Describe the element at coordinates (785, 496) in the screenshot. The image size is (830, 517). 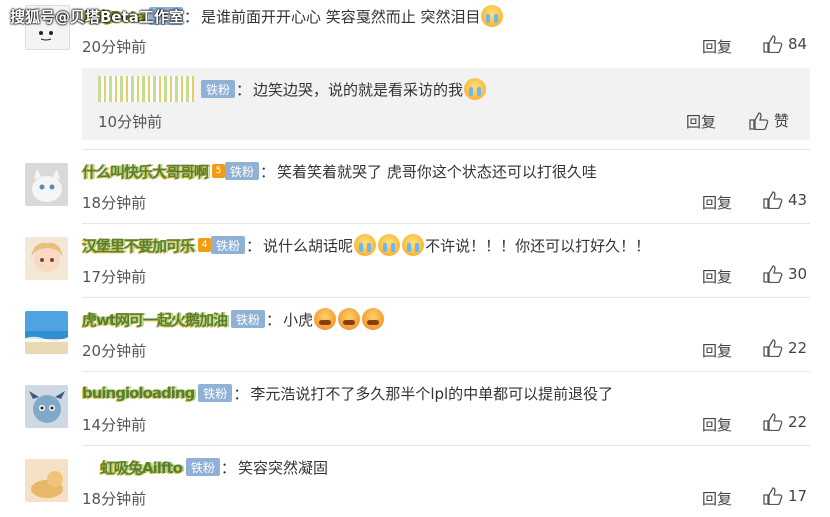
I see `like-button: 17` at that location.